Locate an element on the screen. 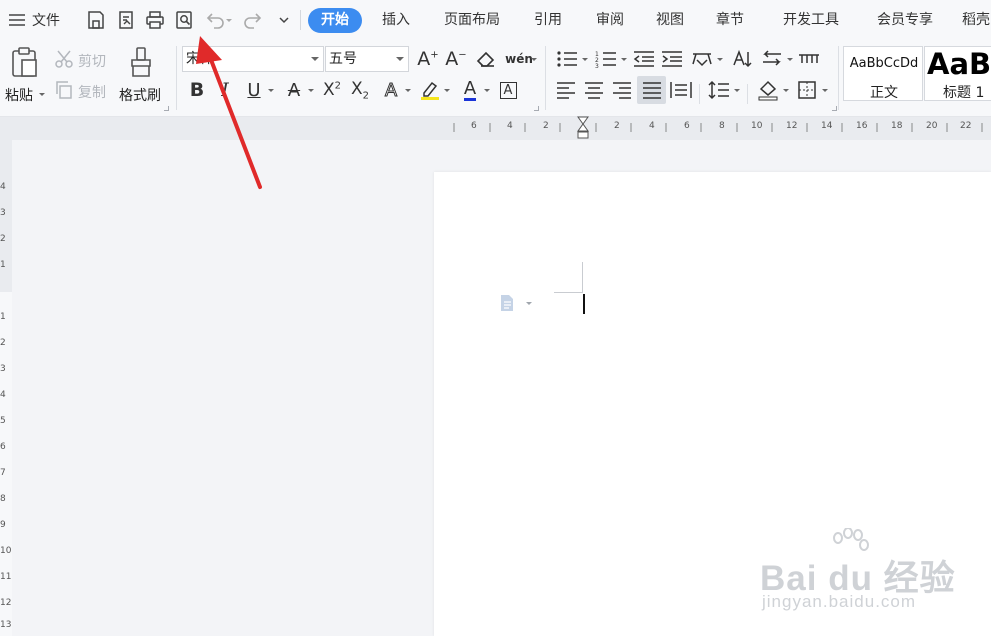  redo-button is located at coordinates (254, 20).